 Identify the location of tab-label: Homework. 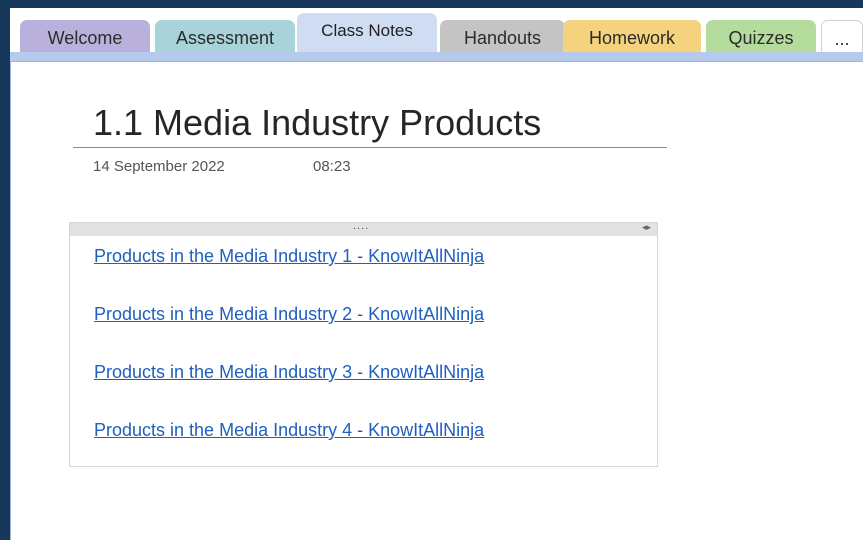
(632, 38).